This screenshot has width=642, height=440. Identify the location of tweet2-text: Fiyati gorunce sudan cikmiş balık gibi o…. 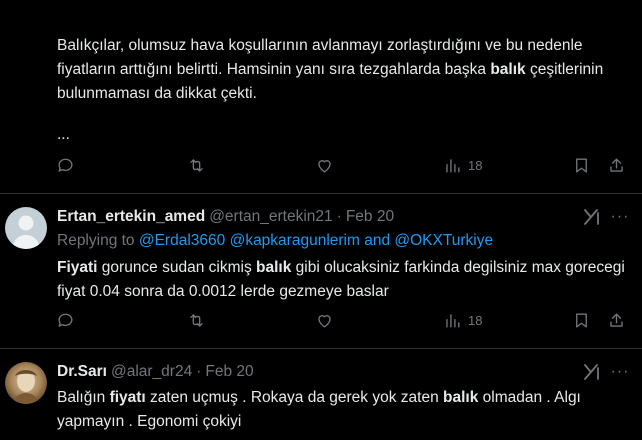
(341, 279).